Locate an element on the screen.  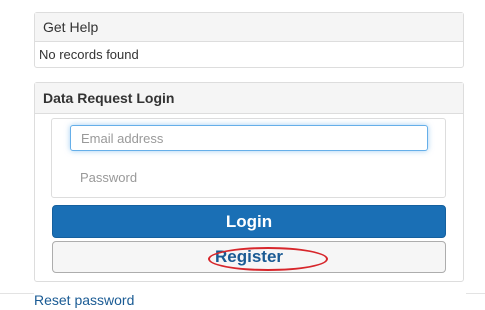
login-button: Login is located at coordinates (249, 221).